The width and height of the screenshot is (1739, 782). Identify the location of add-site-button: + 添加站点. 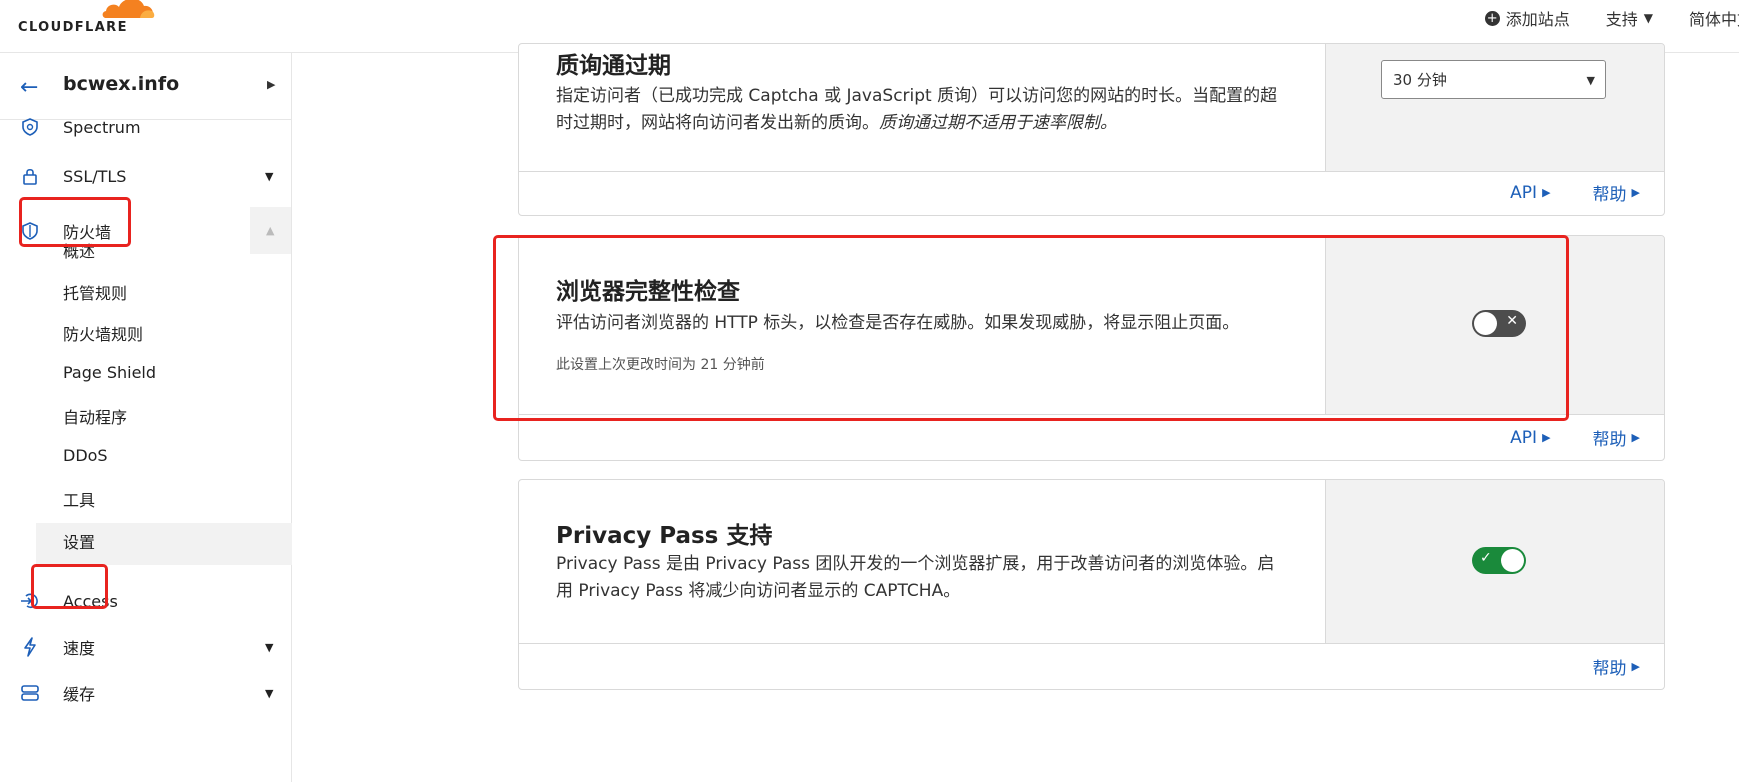
(1527, 18).